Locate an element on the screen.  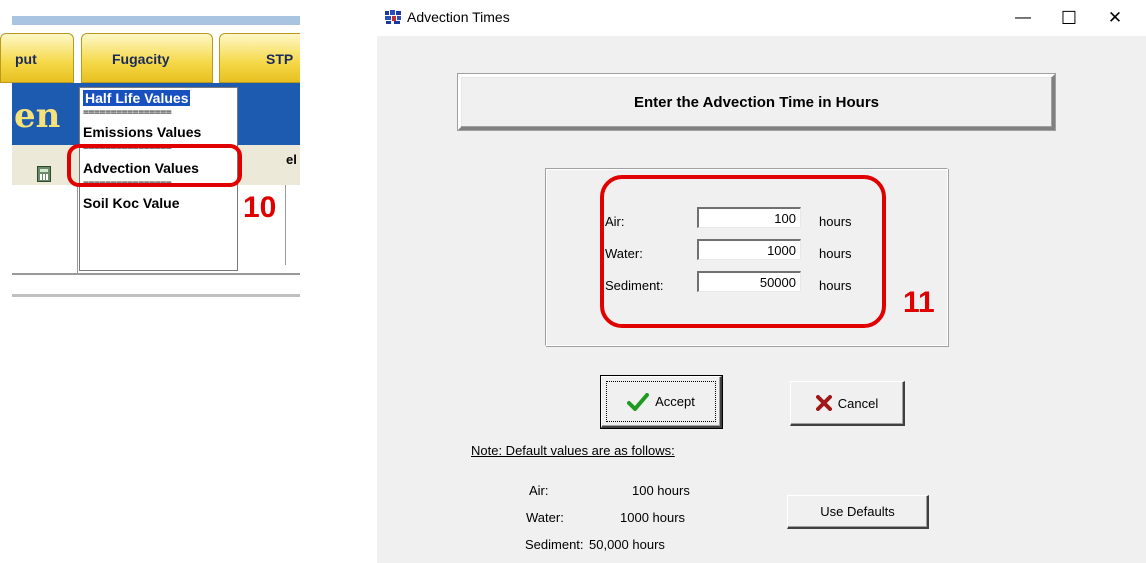
highlight-advection-values is located at coordinates (154, 165).